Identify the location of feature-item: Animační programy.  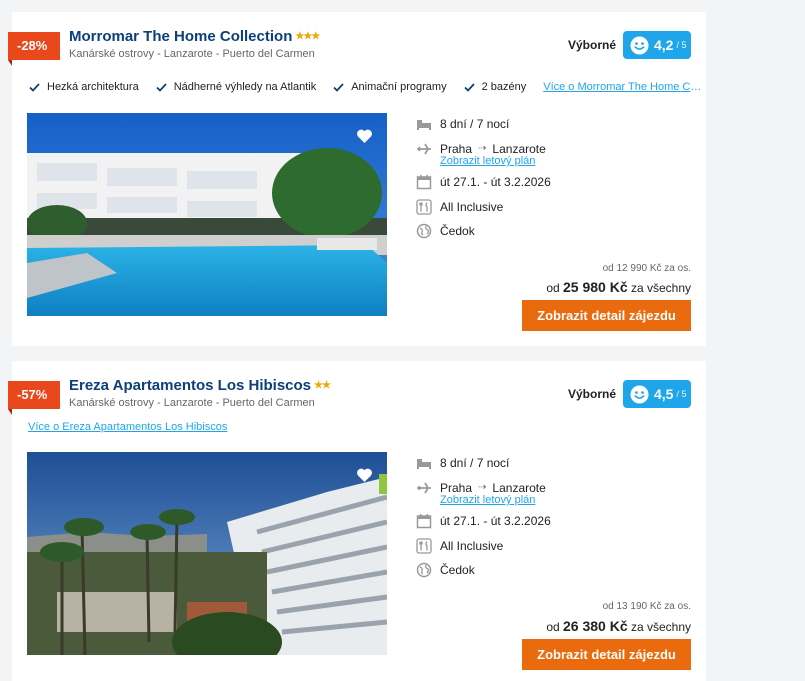
(390, 87).